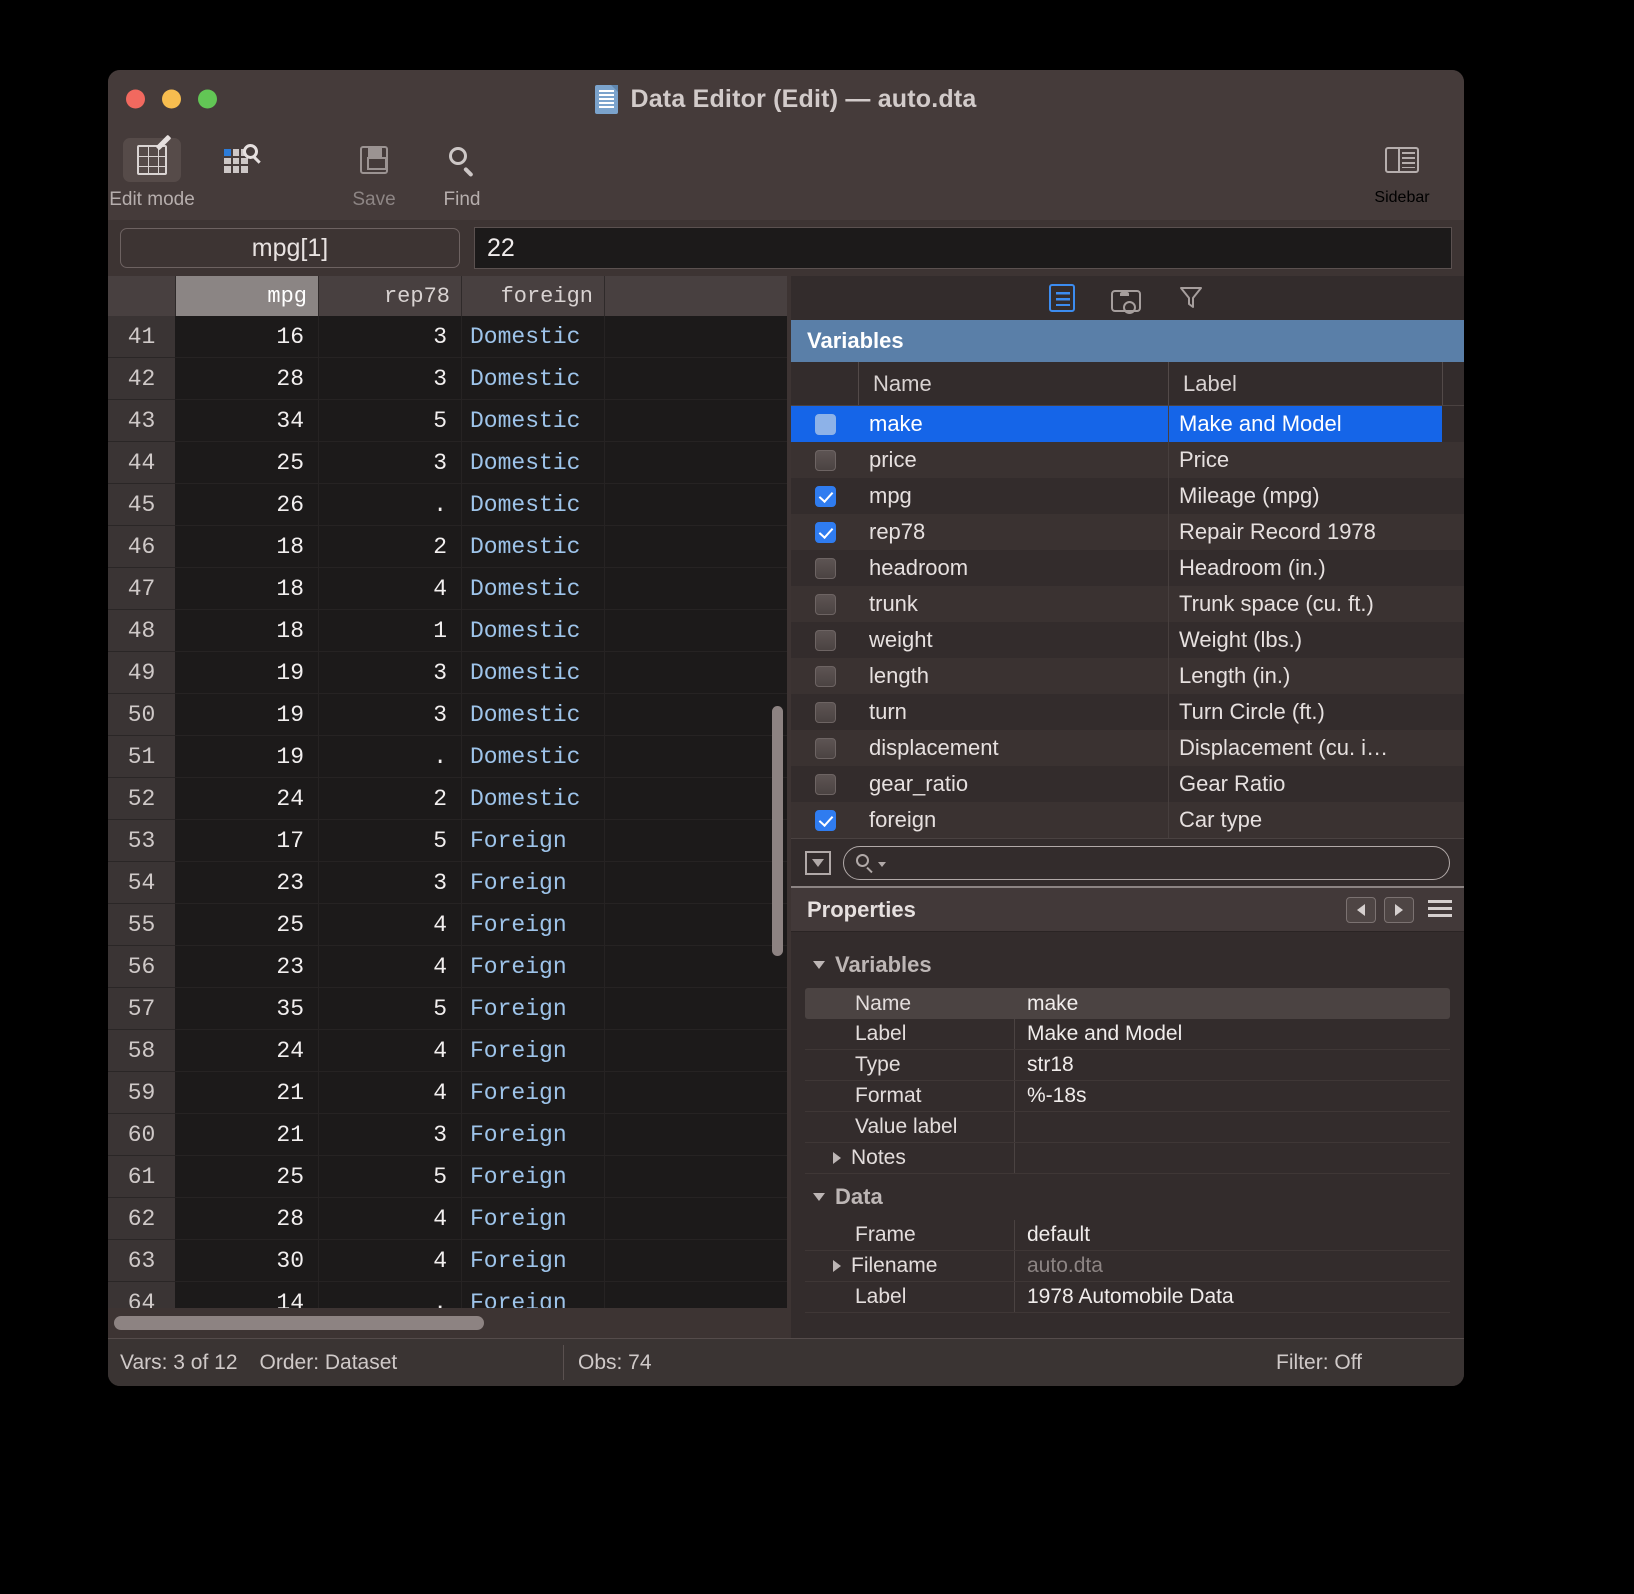 The width and height of the screenshot is (1634, 1594). What do you see at coordinates (142, 1177) in the screenshot?
I see `row-number: 61` at bounding box center [142, 1177].